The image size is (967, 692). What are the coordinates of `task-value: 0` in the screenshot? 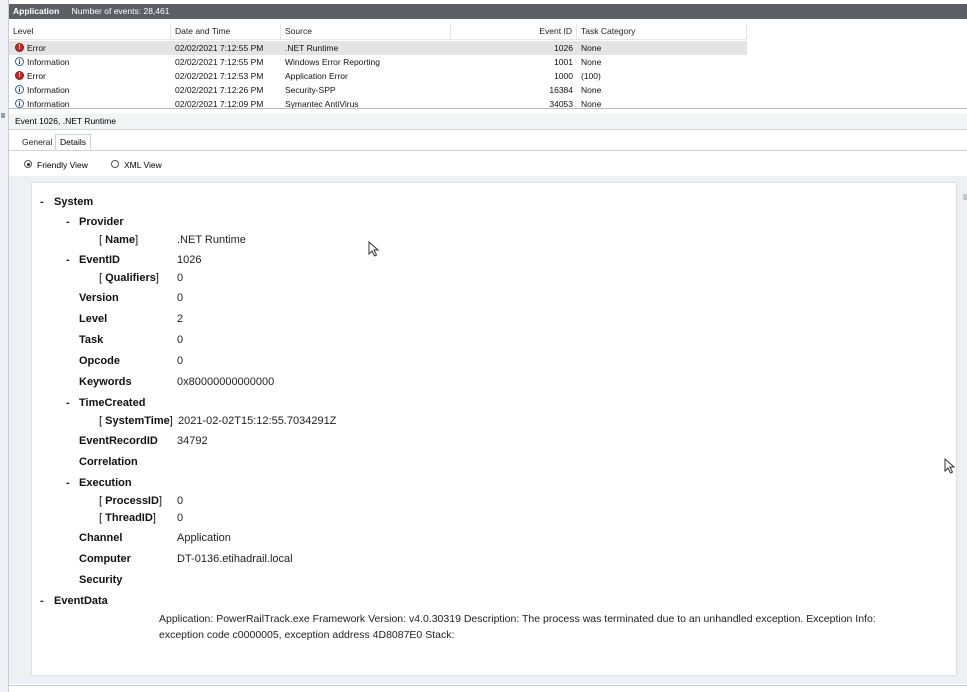 It's located at (180, 340).